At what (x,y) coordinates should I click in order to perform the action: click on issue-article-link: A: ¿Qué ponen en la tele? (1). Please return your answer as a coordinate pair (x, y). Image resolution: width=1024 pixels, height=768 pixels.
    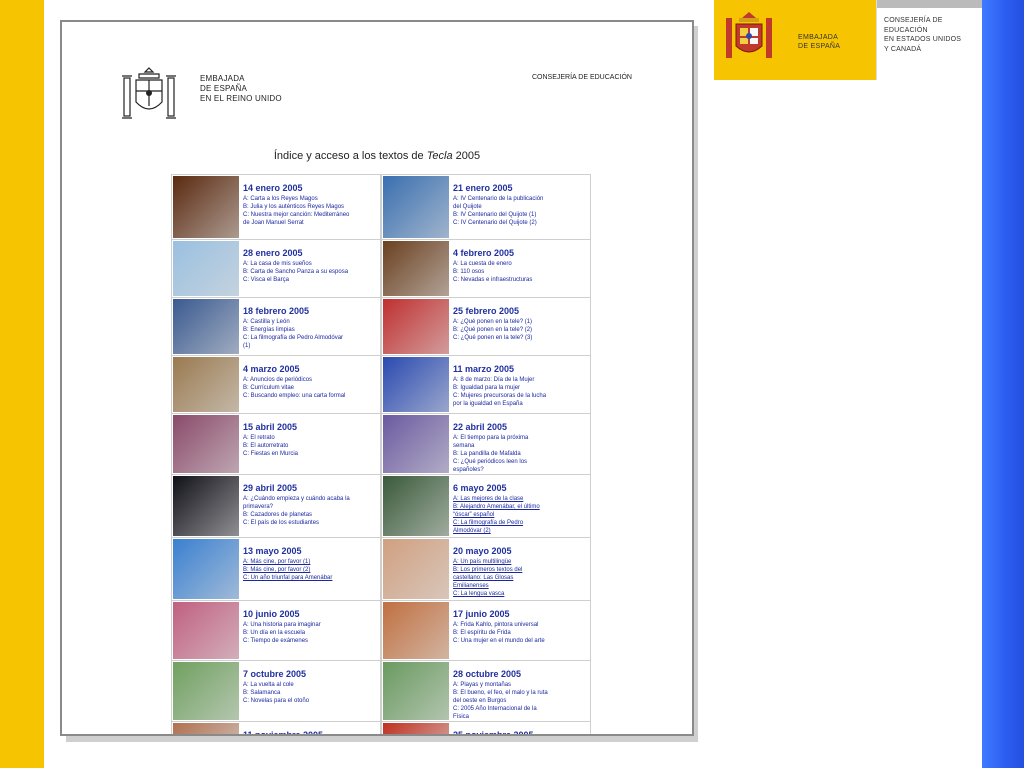
    Looking at the image, I should click on (521, 322).